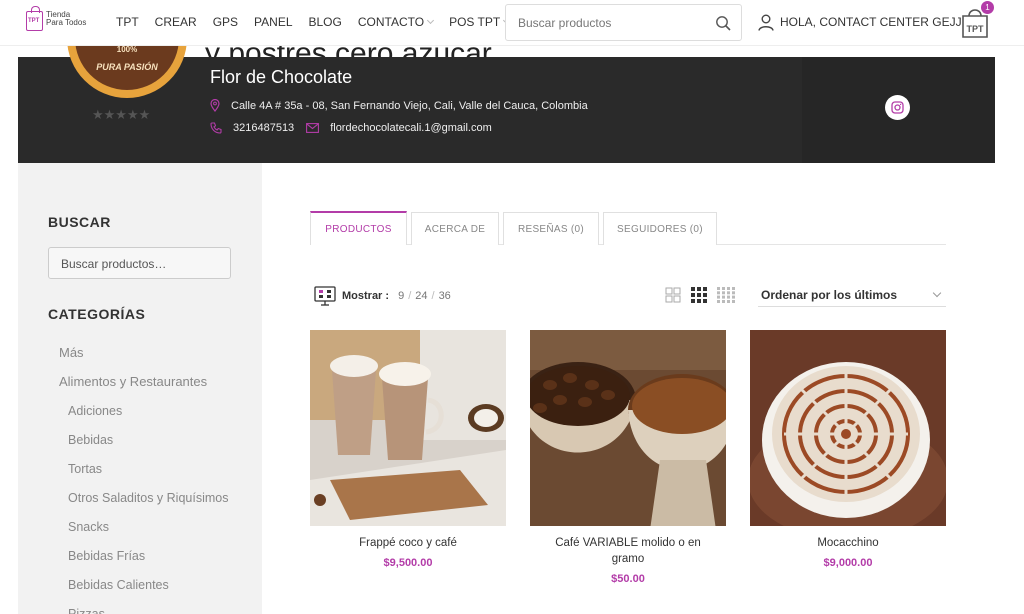 Image resolution: width=1024 pixels, height=614 pixels. I want to click on nav-item-gps: GPS, so click(225, 22).